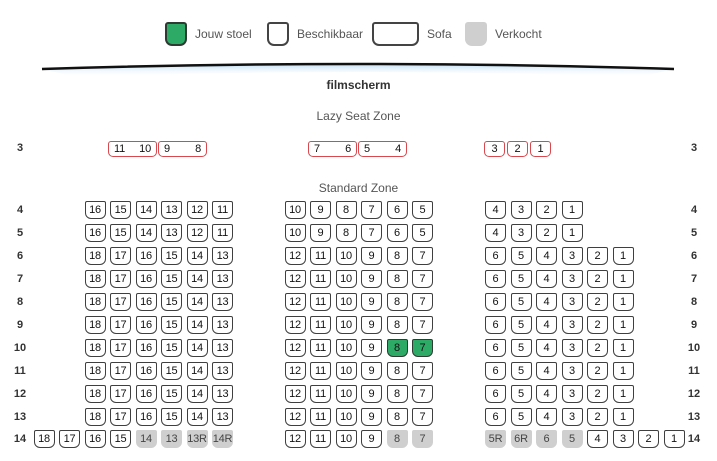  What do you see at coordinates (494, 149) in the screenshot?
I see `sofa-seat: 3` at bounding box center [494, 149].